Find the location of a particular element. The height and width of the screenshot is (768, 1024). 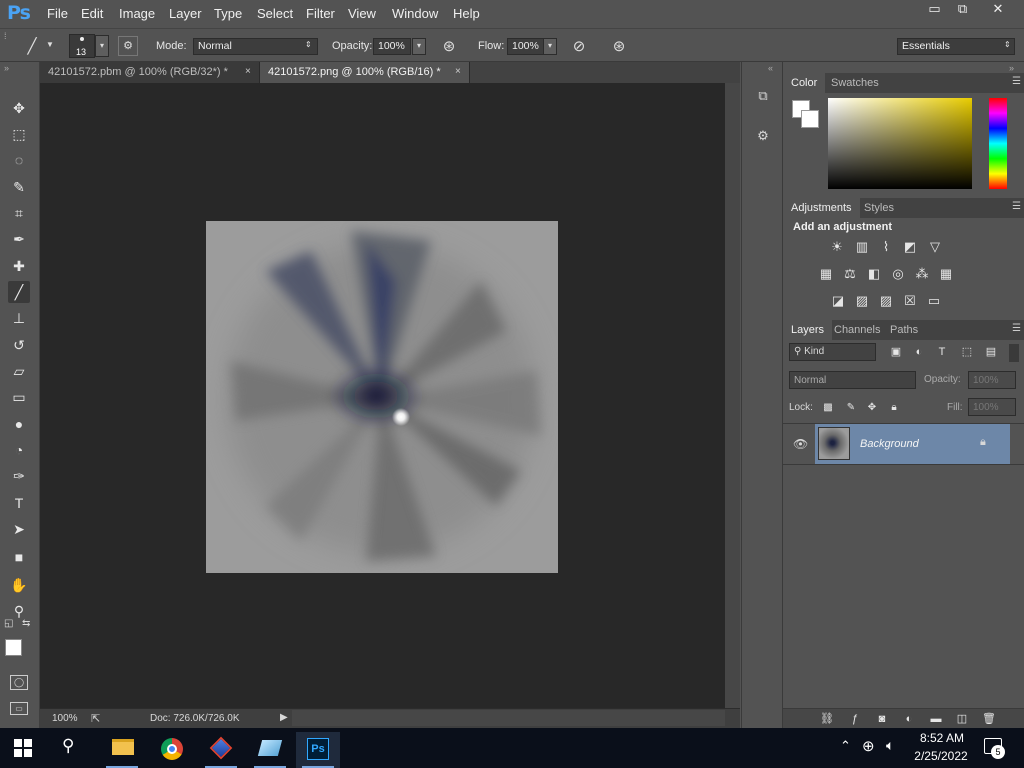

type-tool-icon: T is located at coordinates (19, 503).